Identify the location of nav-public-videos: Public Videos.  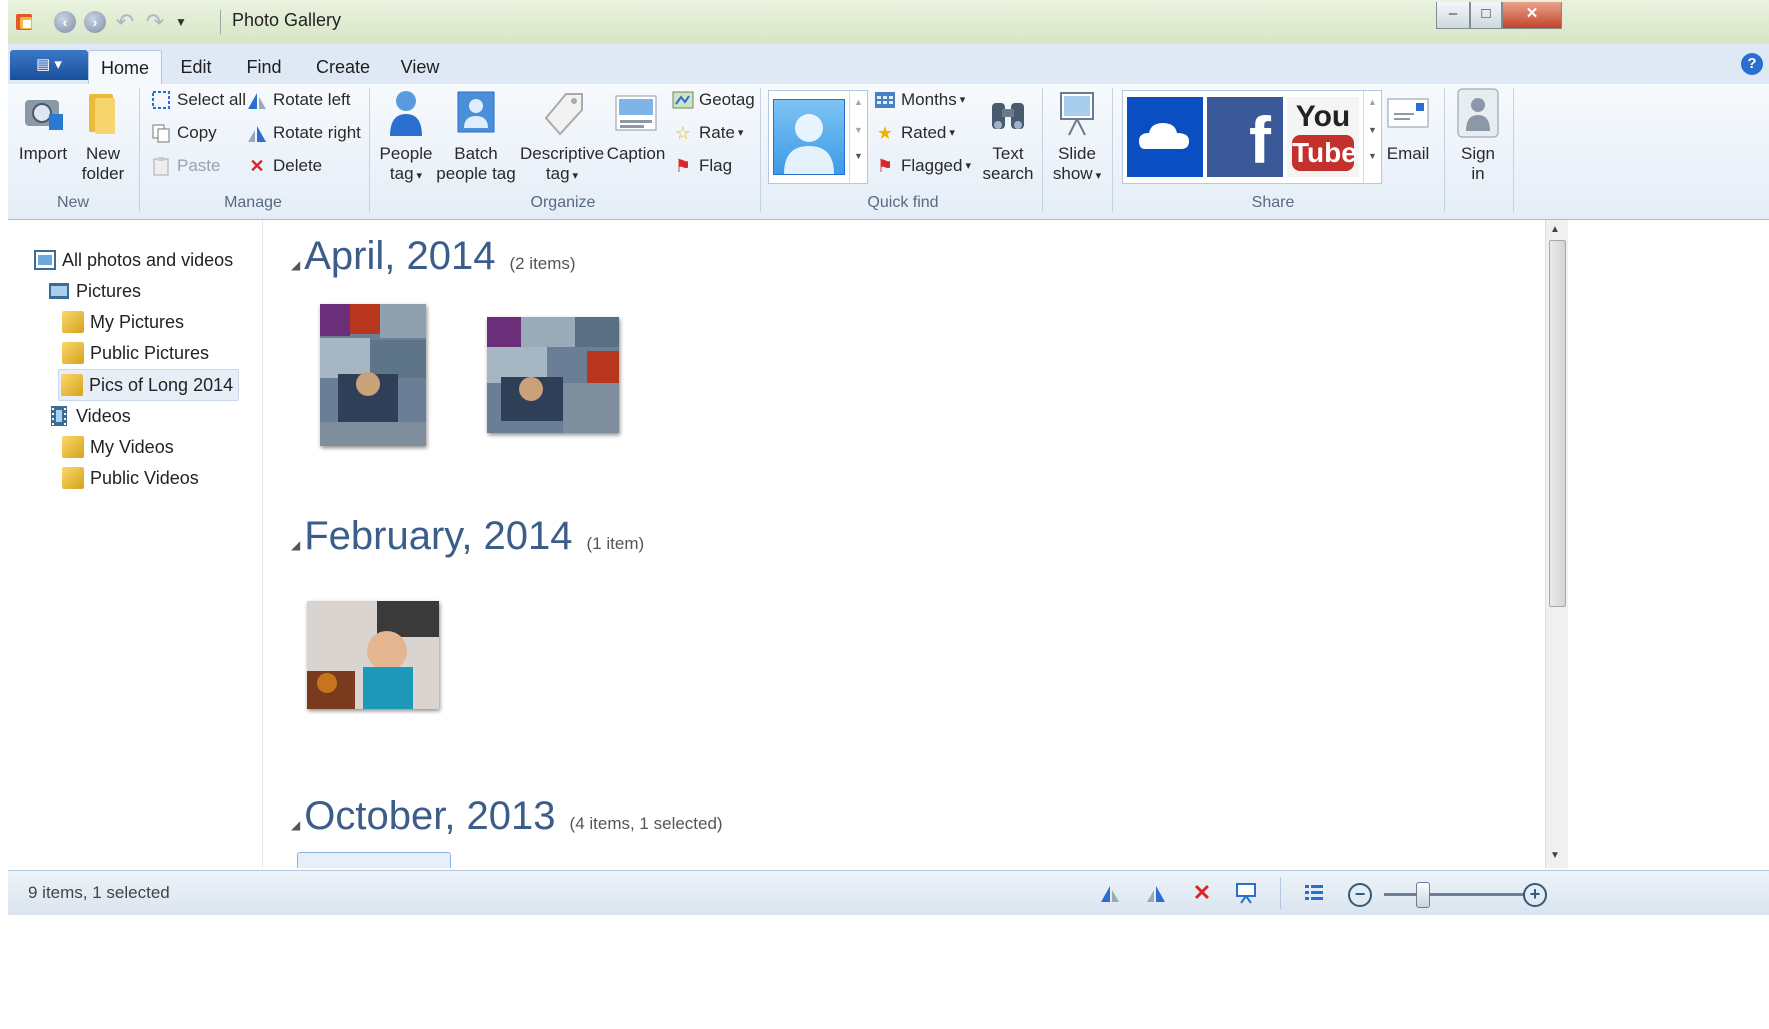
(130, 478).